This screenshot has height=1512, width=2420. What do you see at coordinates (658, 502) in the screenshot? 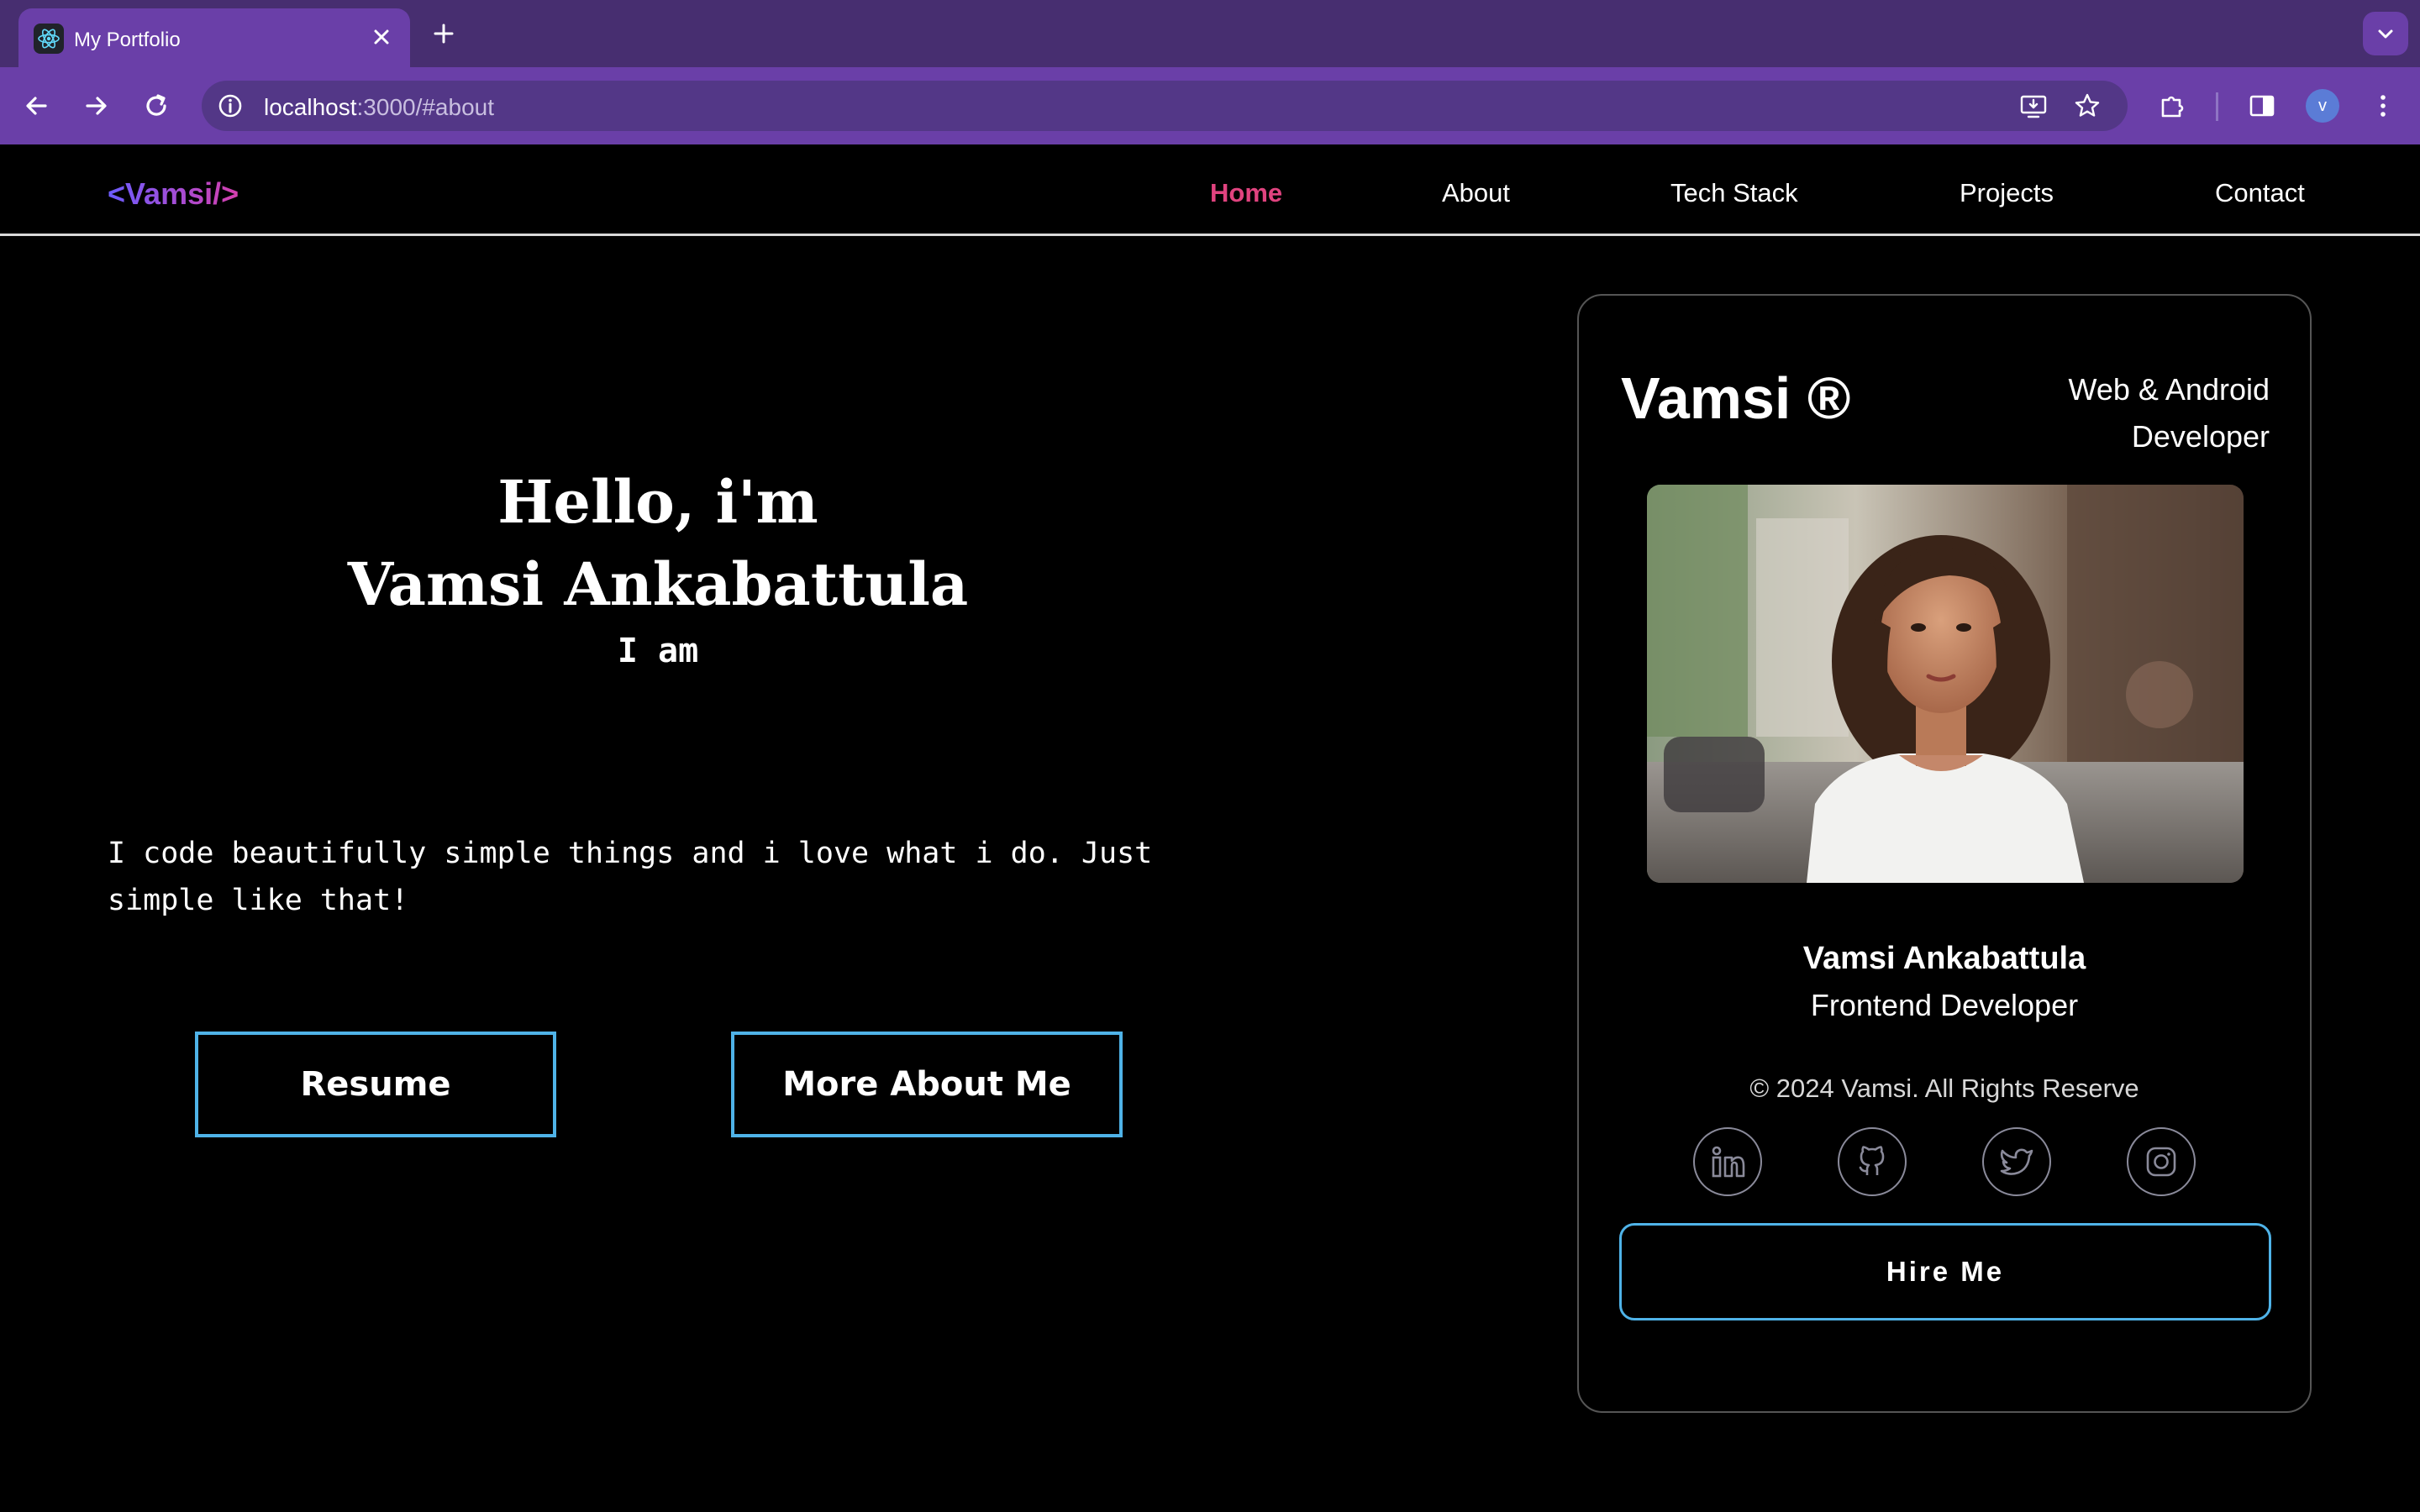
I see `hero-greeting: Hello, i'm` at bounding box center [658, 502].